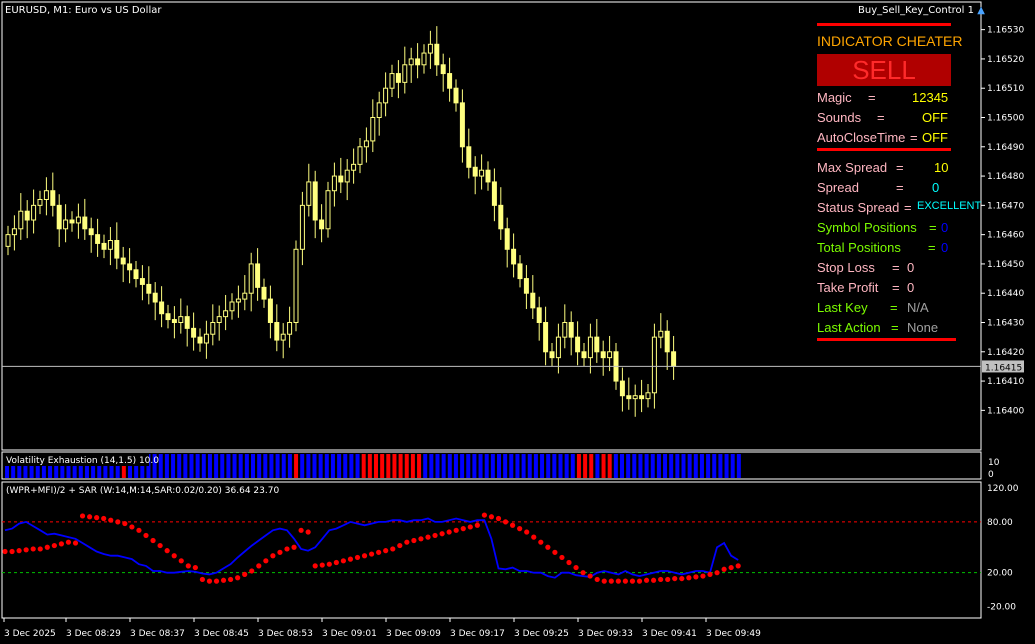  I want to click on price-axis-label: 1.16460, so click(1005, 236).